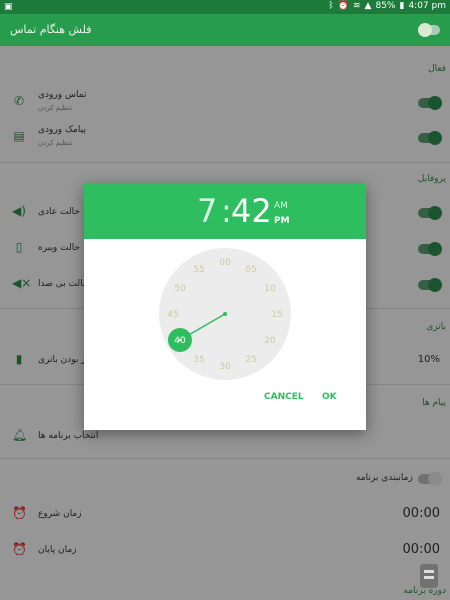  I want to click on pm-toggle: PM, so click(282, 221).